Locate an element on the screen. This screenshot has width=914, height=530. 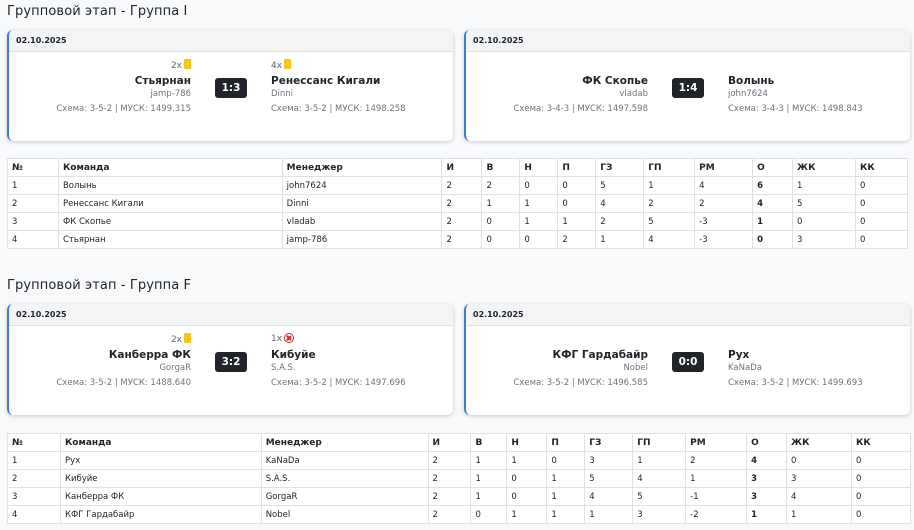
table-cell: Стьярнан is located at coordinates (170, 239).